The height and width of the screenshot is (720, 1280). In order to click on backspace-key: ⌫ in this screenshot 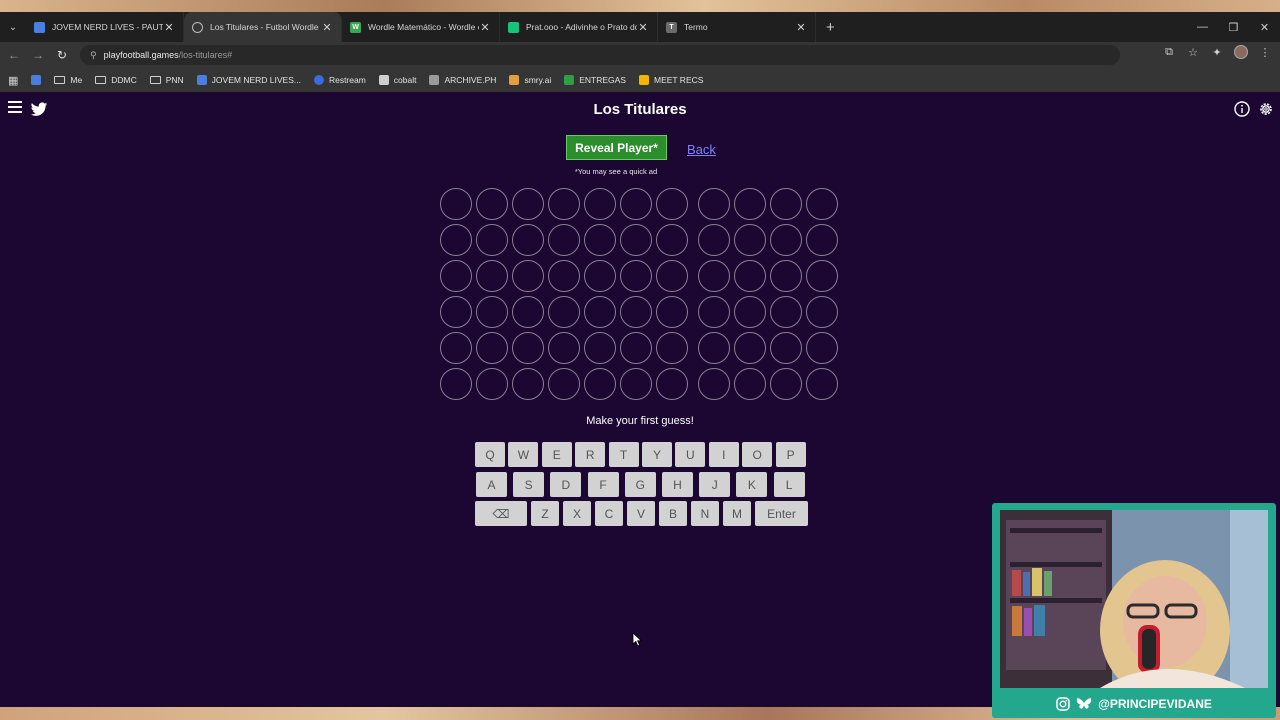, I will do `click(501, 513)`.